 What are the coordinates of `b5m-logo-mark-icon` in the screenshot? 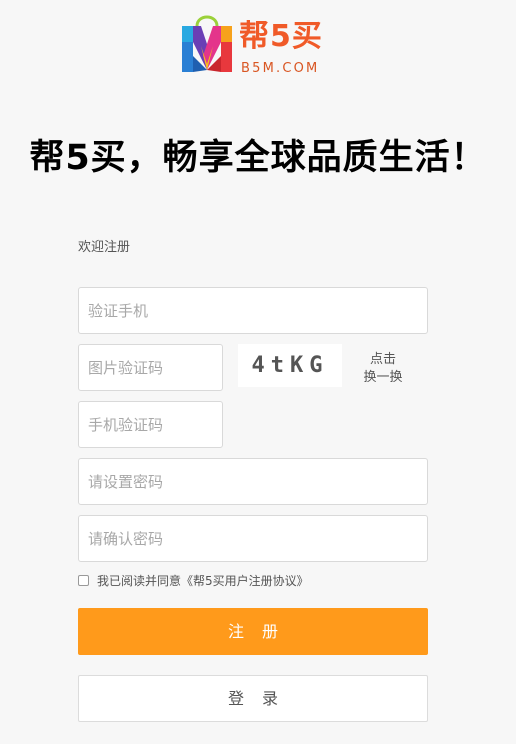 It's located at (207, 43).